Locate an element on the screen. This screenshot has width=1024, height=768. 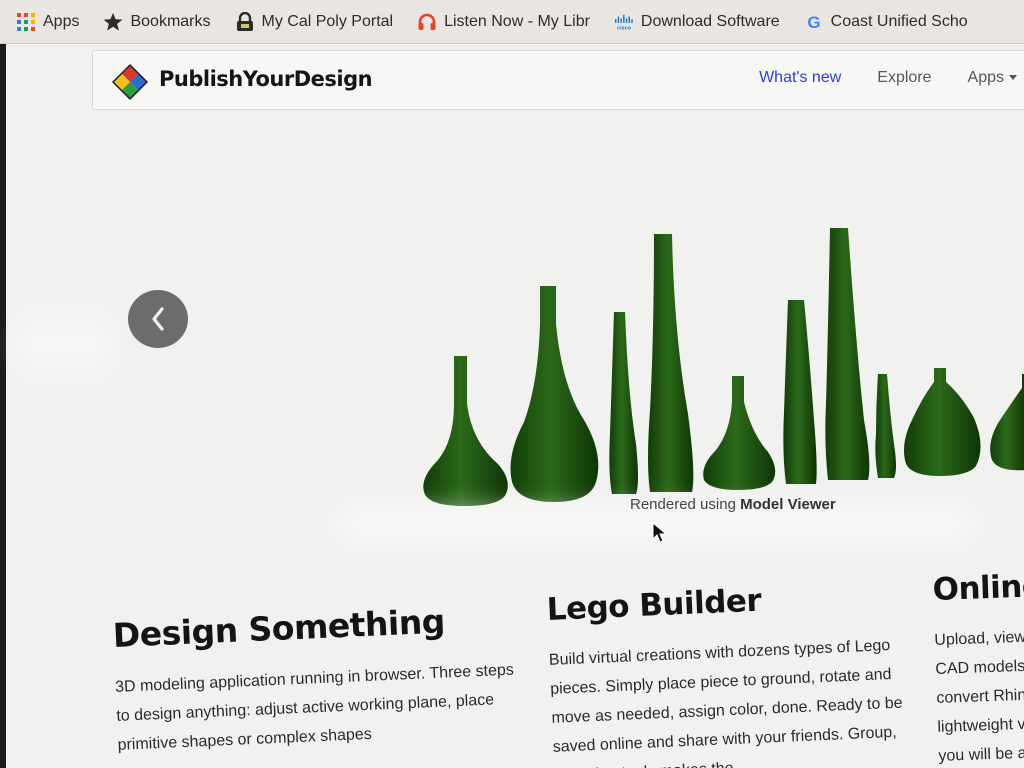
chevron-left-icon is located at coordinates (158, 319).